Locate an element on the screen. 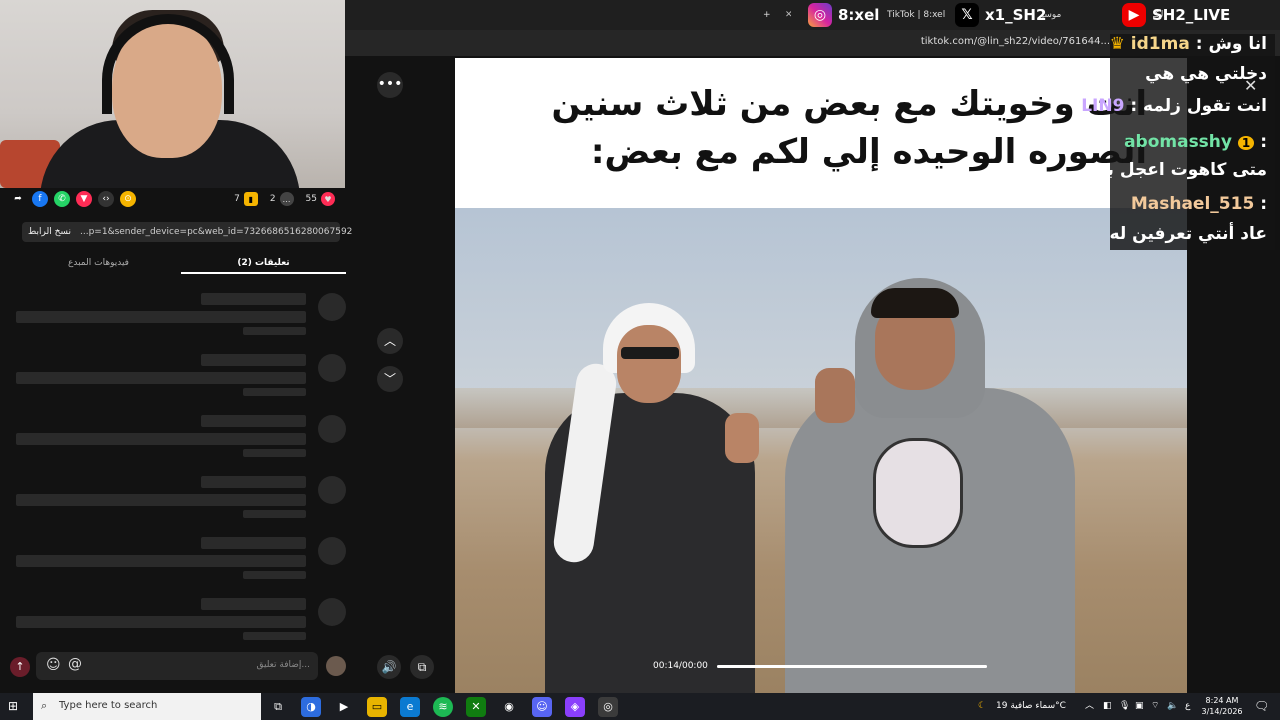 Image resolution: width=1280 pixels, height=720 pixels. search-icon: ⌕ is located at coordinates (44, 705).